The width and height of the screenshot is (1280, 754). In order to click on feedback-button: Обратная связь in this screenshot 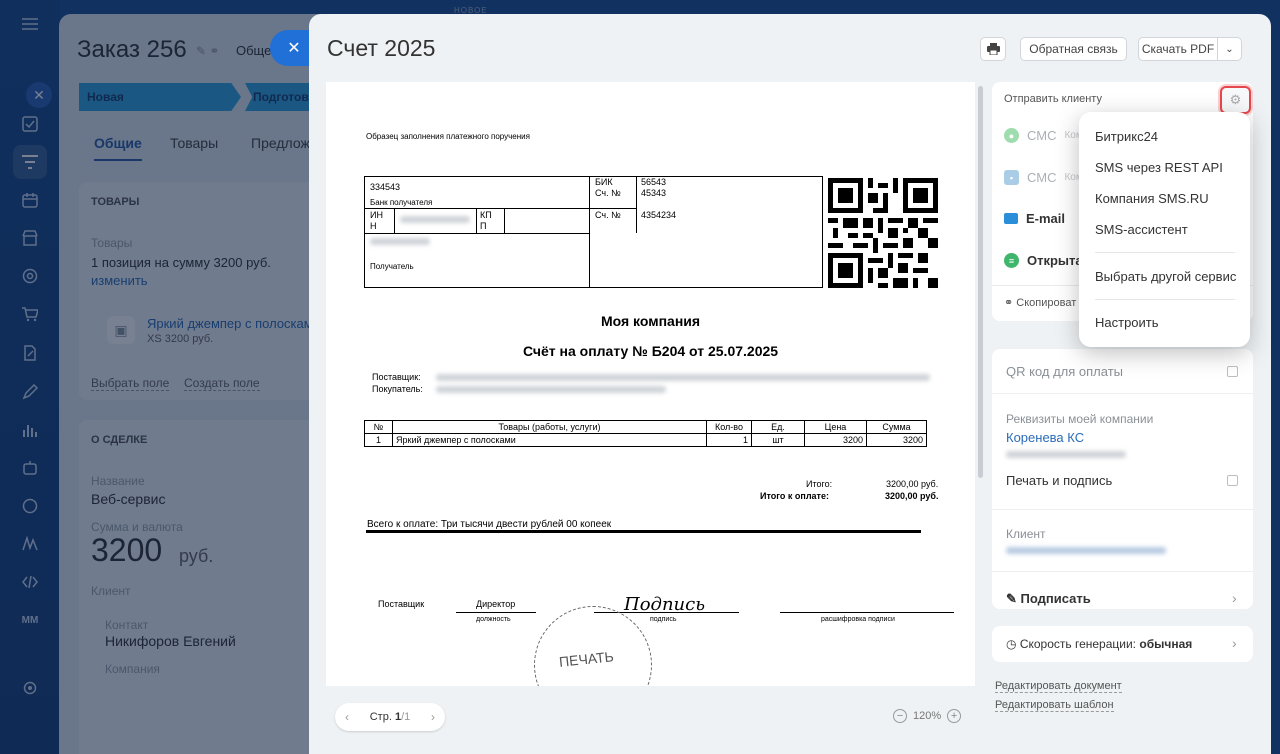, I will do `click(1073, 49)`.